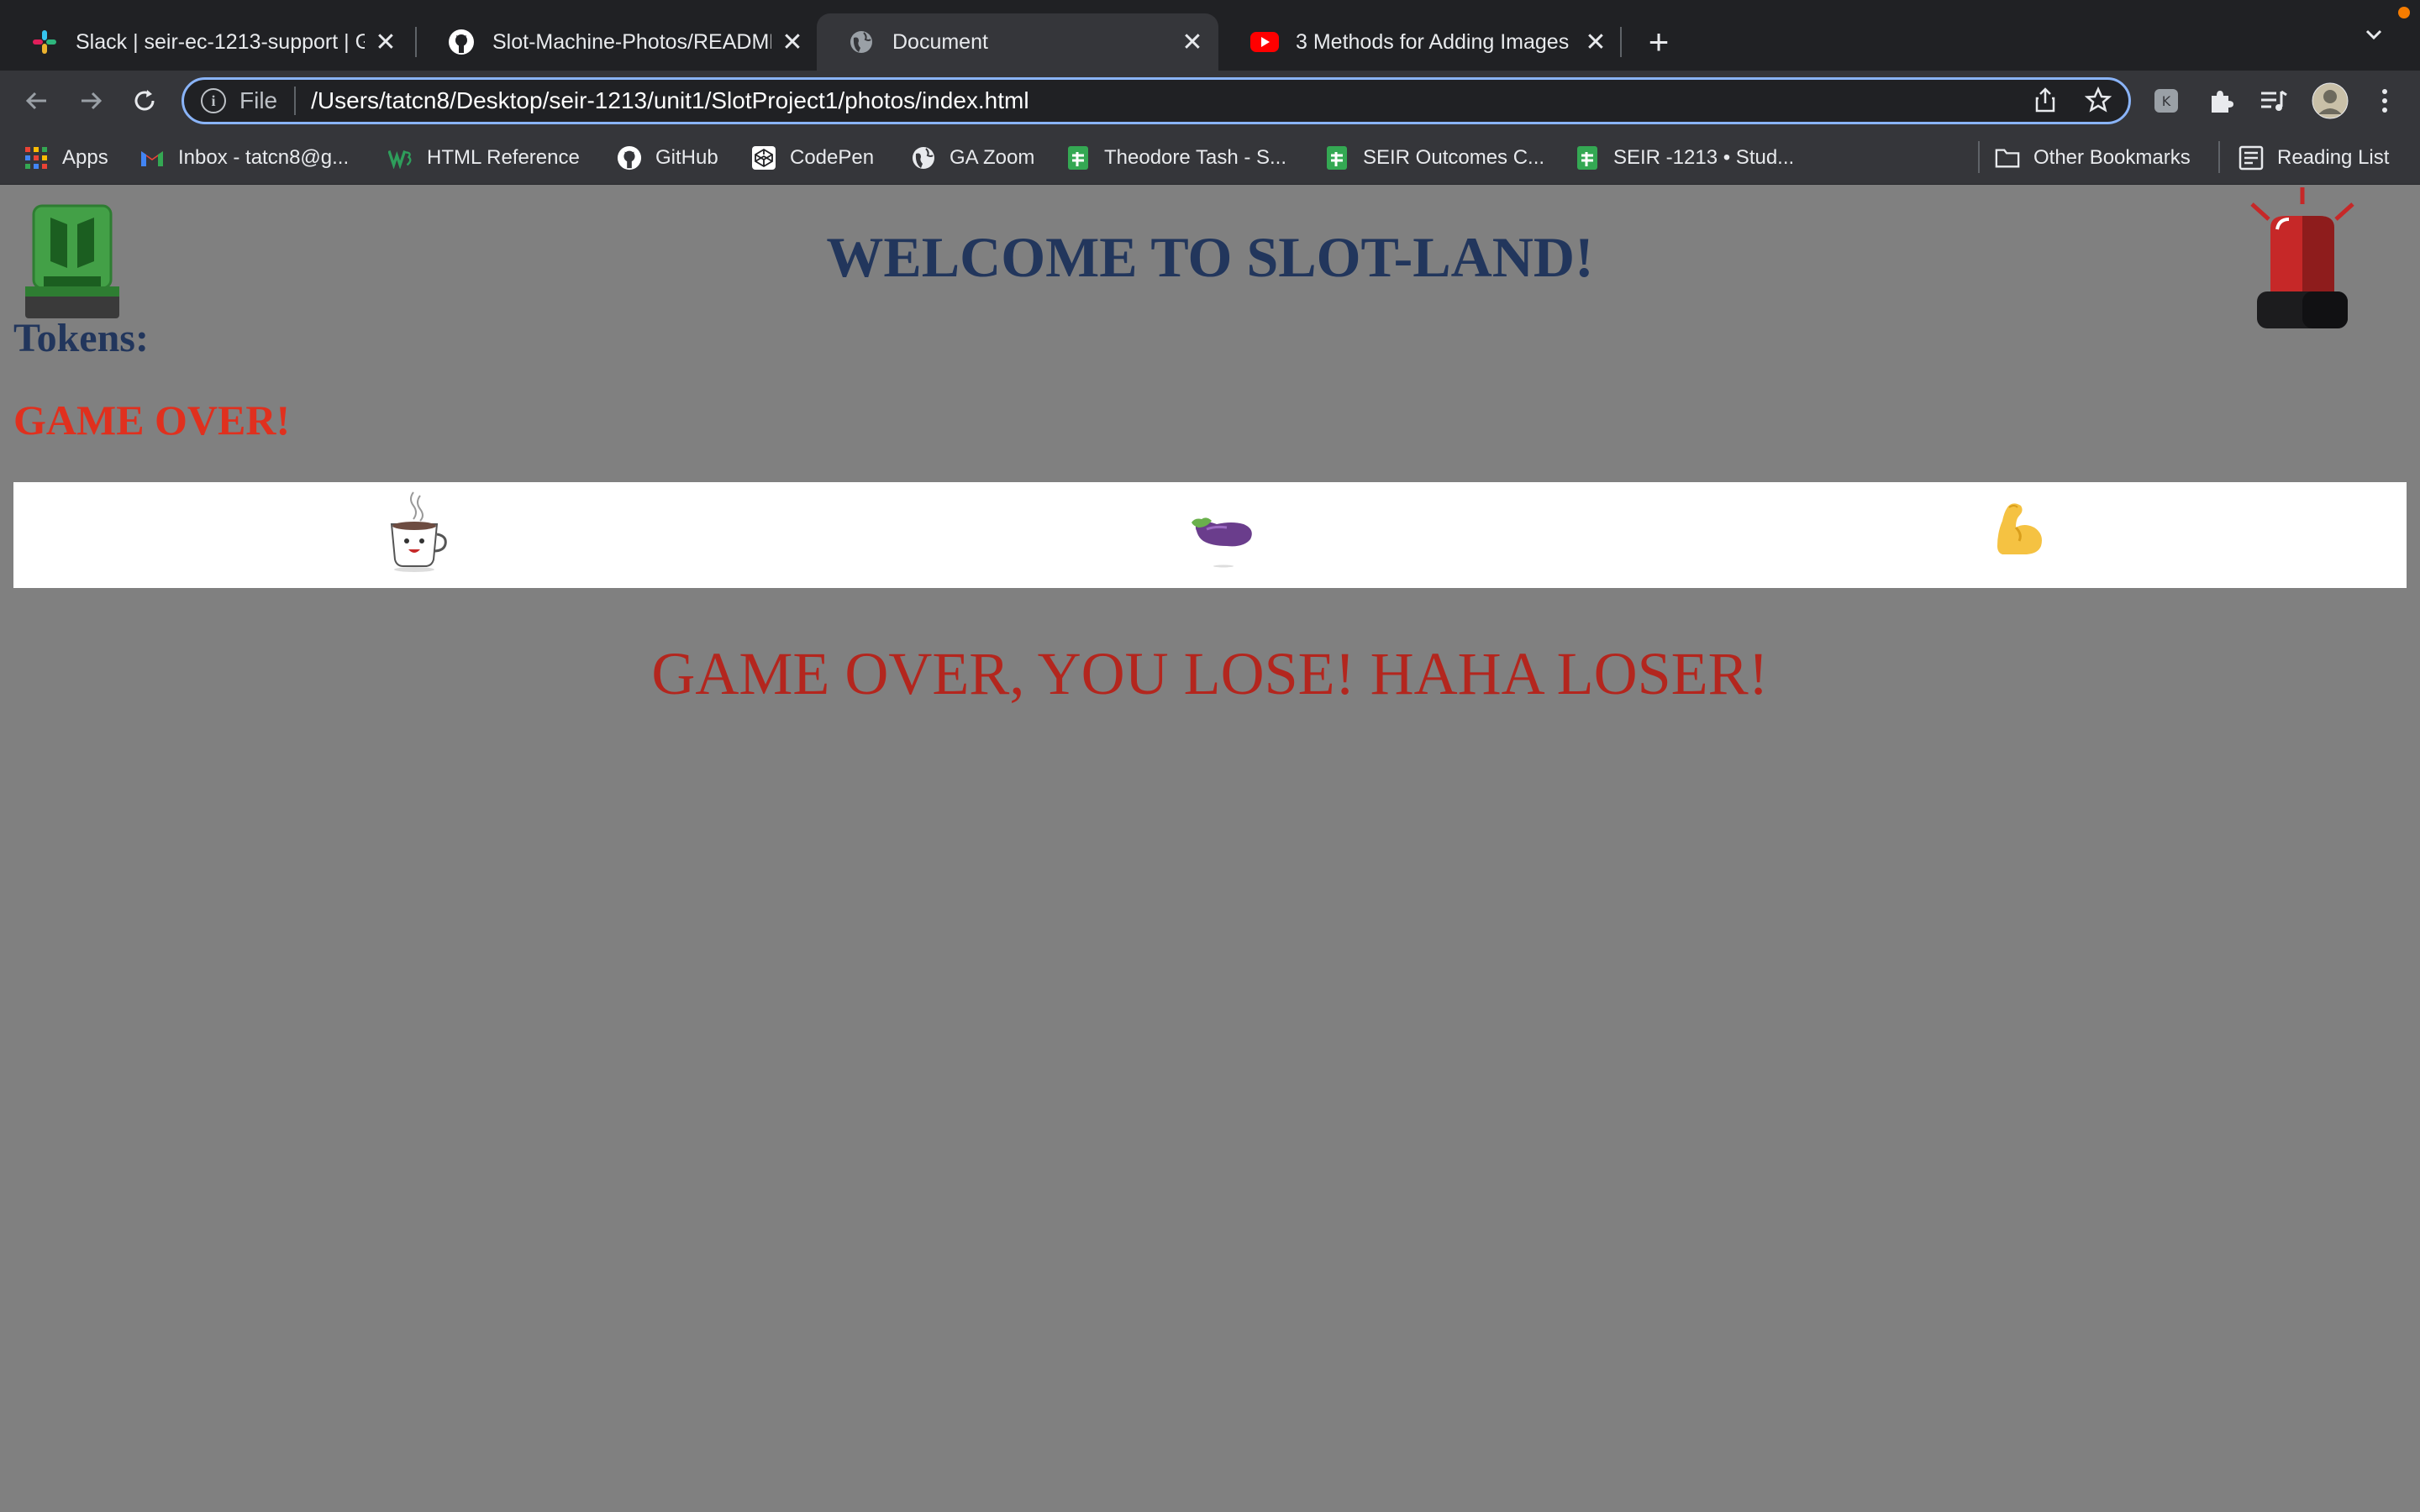 The image size is (2420, 1512). I want to click on bookmark-apps: Apps, so click(66, 158).